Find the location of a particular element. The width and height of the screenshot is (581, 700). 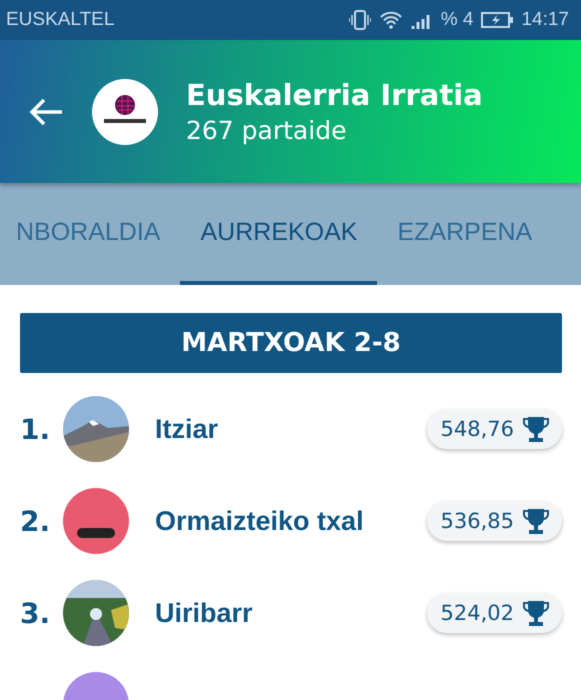

wifi-icon is located at coordinates (390, 20).